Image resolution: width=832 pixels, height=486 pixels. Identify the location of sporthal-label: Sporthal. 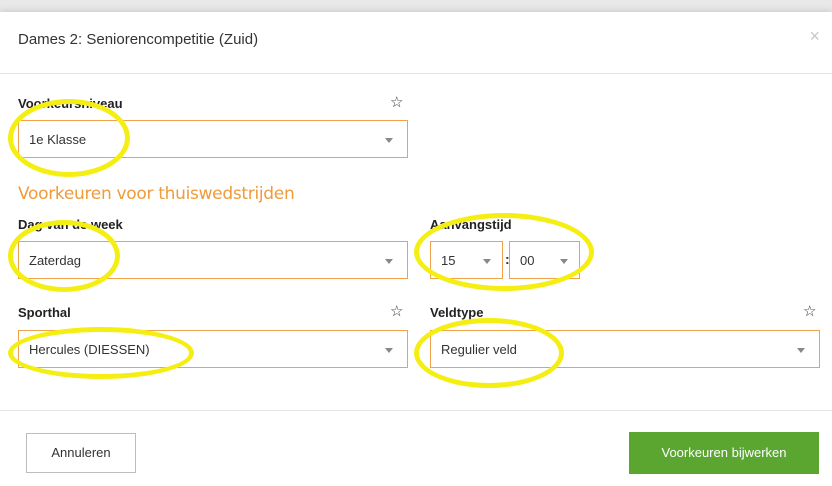
(44, 312).